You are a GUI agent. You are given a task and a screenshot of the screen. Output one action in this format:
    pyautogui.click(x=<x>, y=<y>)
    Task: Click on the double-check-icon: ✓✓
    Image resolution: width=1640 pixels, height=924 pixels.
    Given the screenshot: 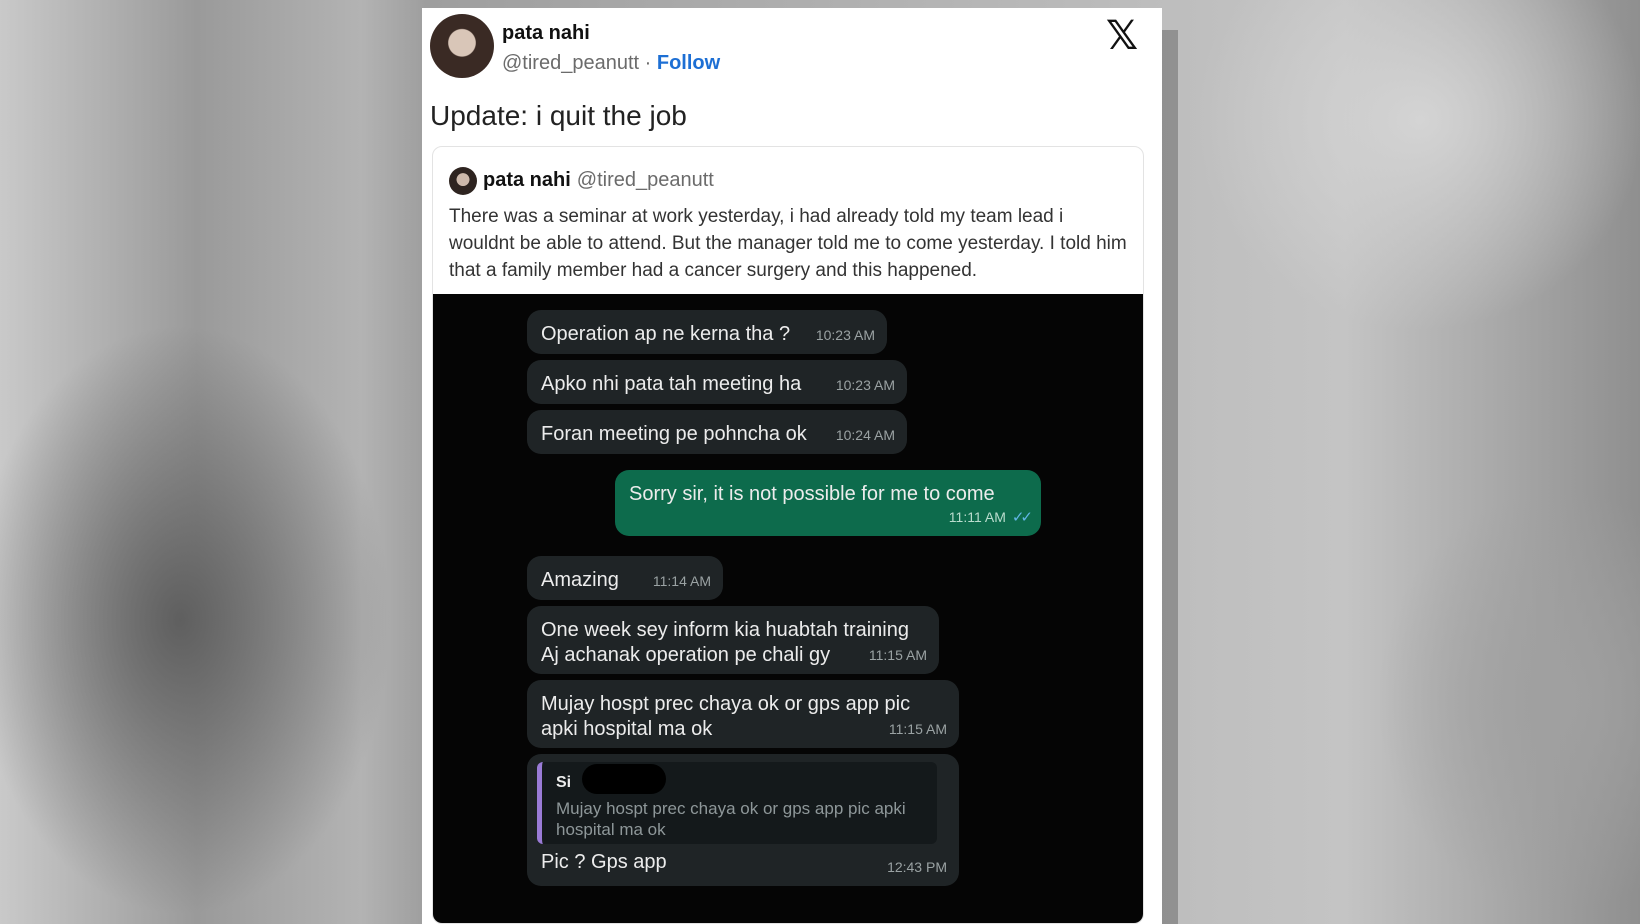 What is the action you would take?
    pyautogui.click(x=1022, y=517)
    